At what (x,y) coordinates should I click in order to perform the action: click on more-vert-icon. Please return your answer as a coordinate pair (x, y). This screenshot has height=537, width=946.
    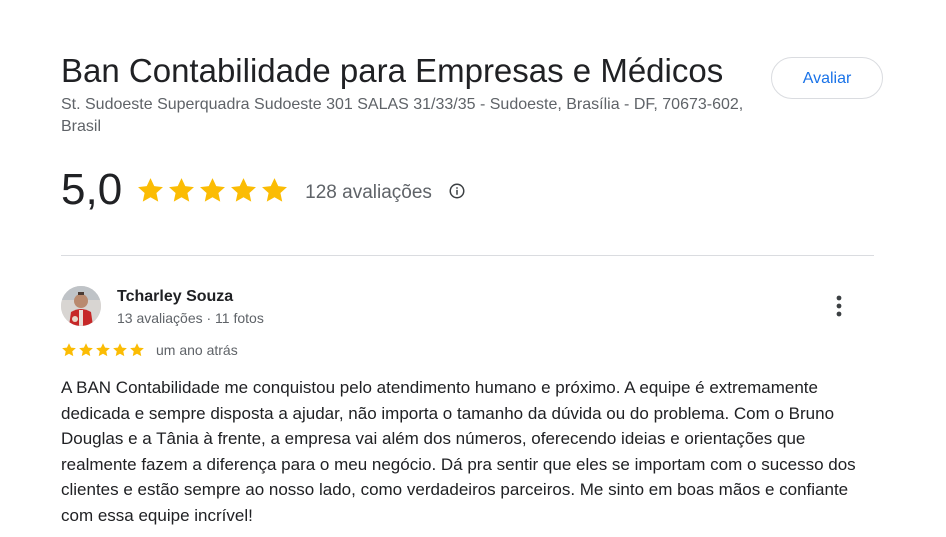
    Looking at the image, I should click on (839, 306).